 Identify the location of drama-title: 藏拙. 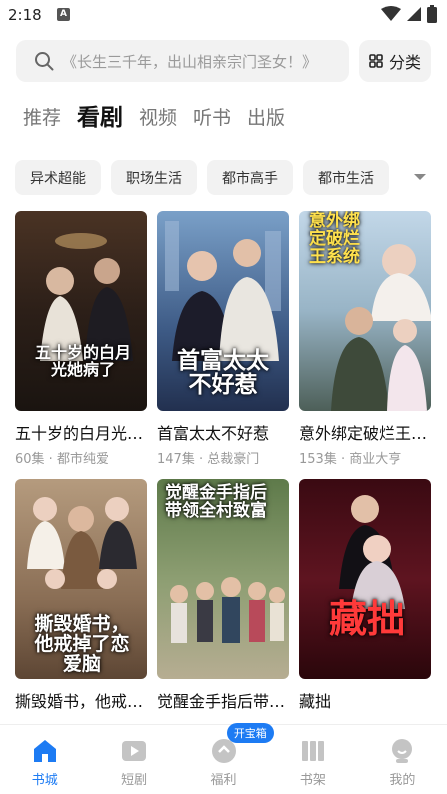
(365, 700).